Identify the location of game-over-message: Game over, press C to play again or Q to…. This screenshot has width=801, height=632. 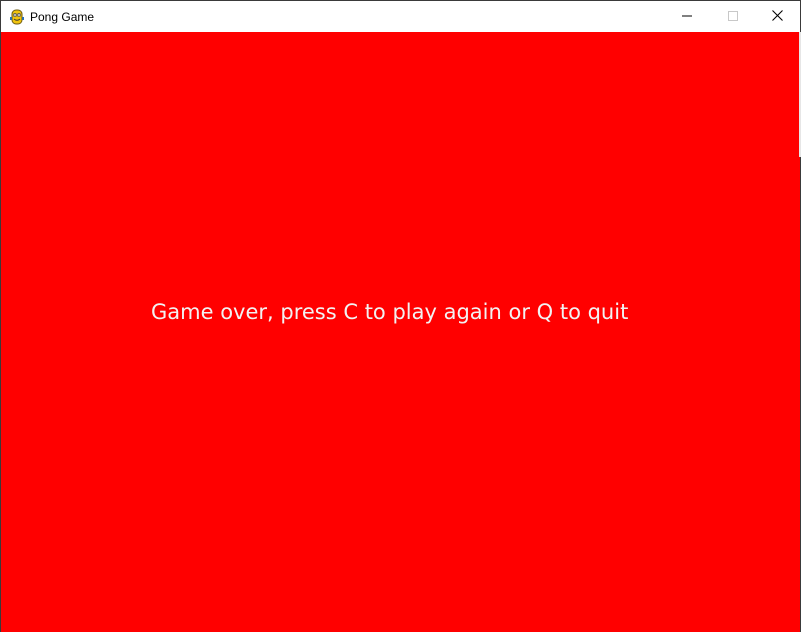
(390, 312).